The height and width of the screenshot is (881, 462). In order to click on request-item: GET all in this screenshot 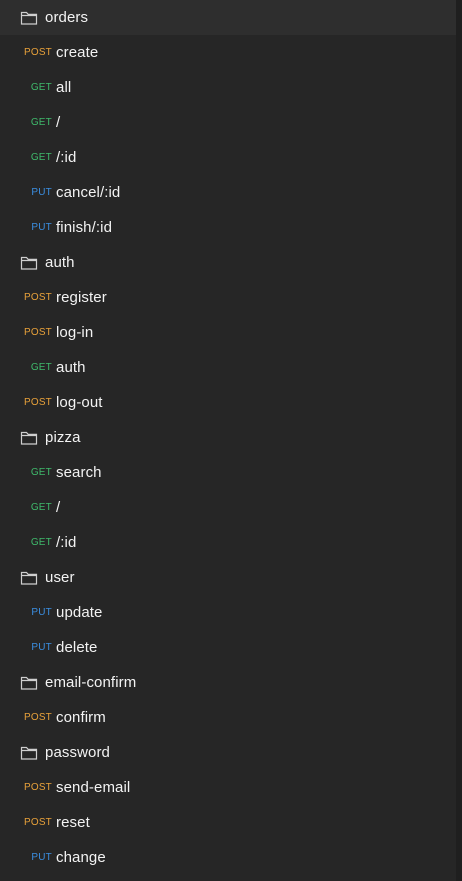, I will do `click(228, 87)`.